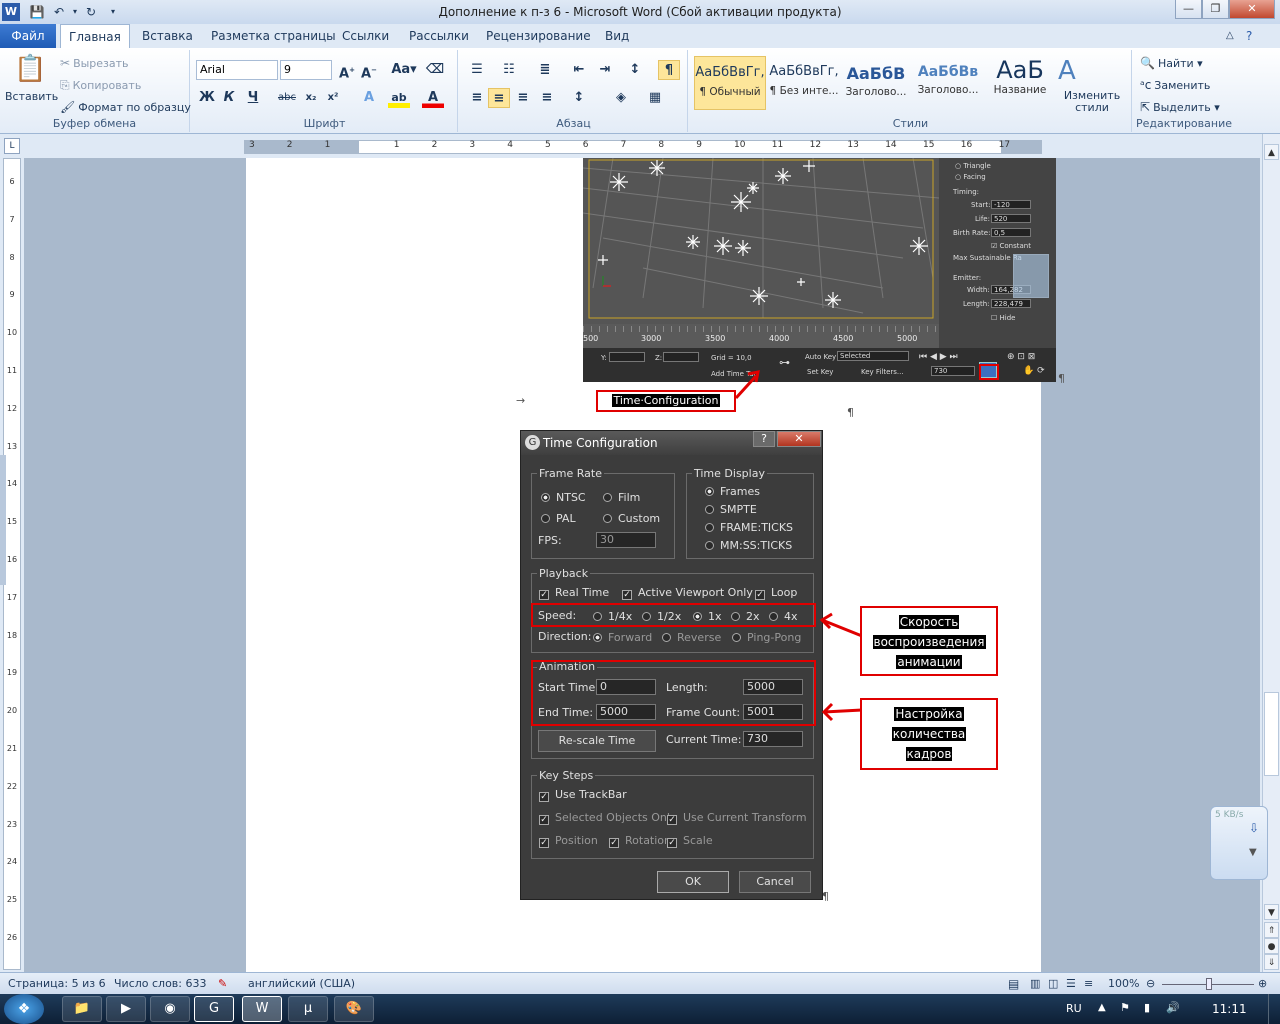 This screenshot has height=1024, width=1280. I want to click on scroll-down-icon: ▼, so click(1271, 912).